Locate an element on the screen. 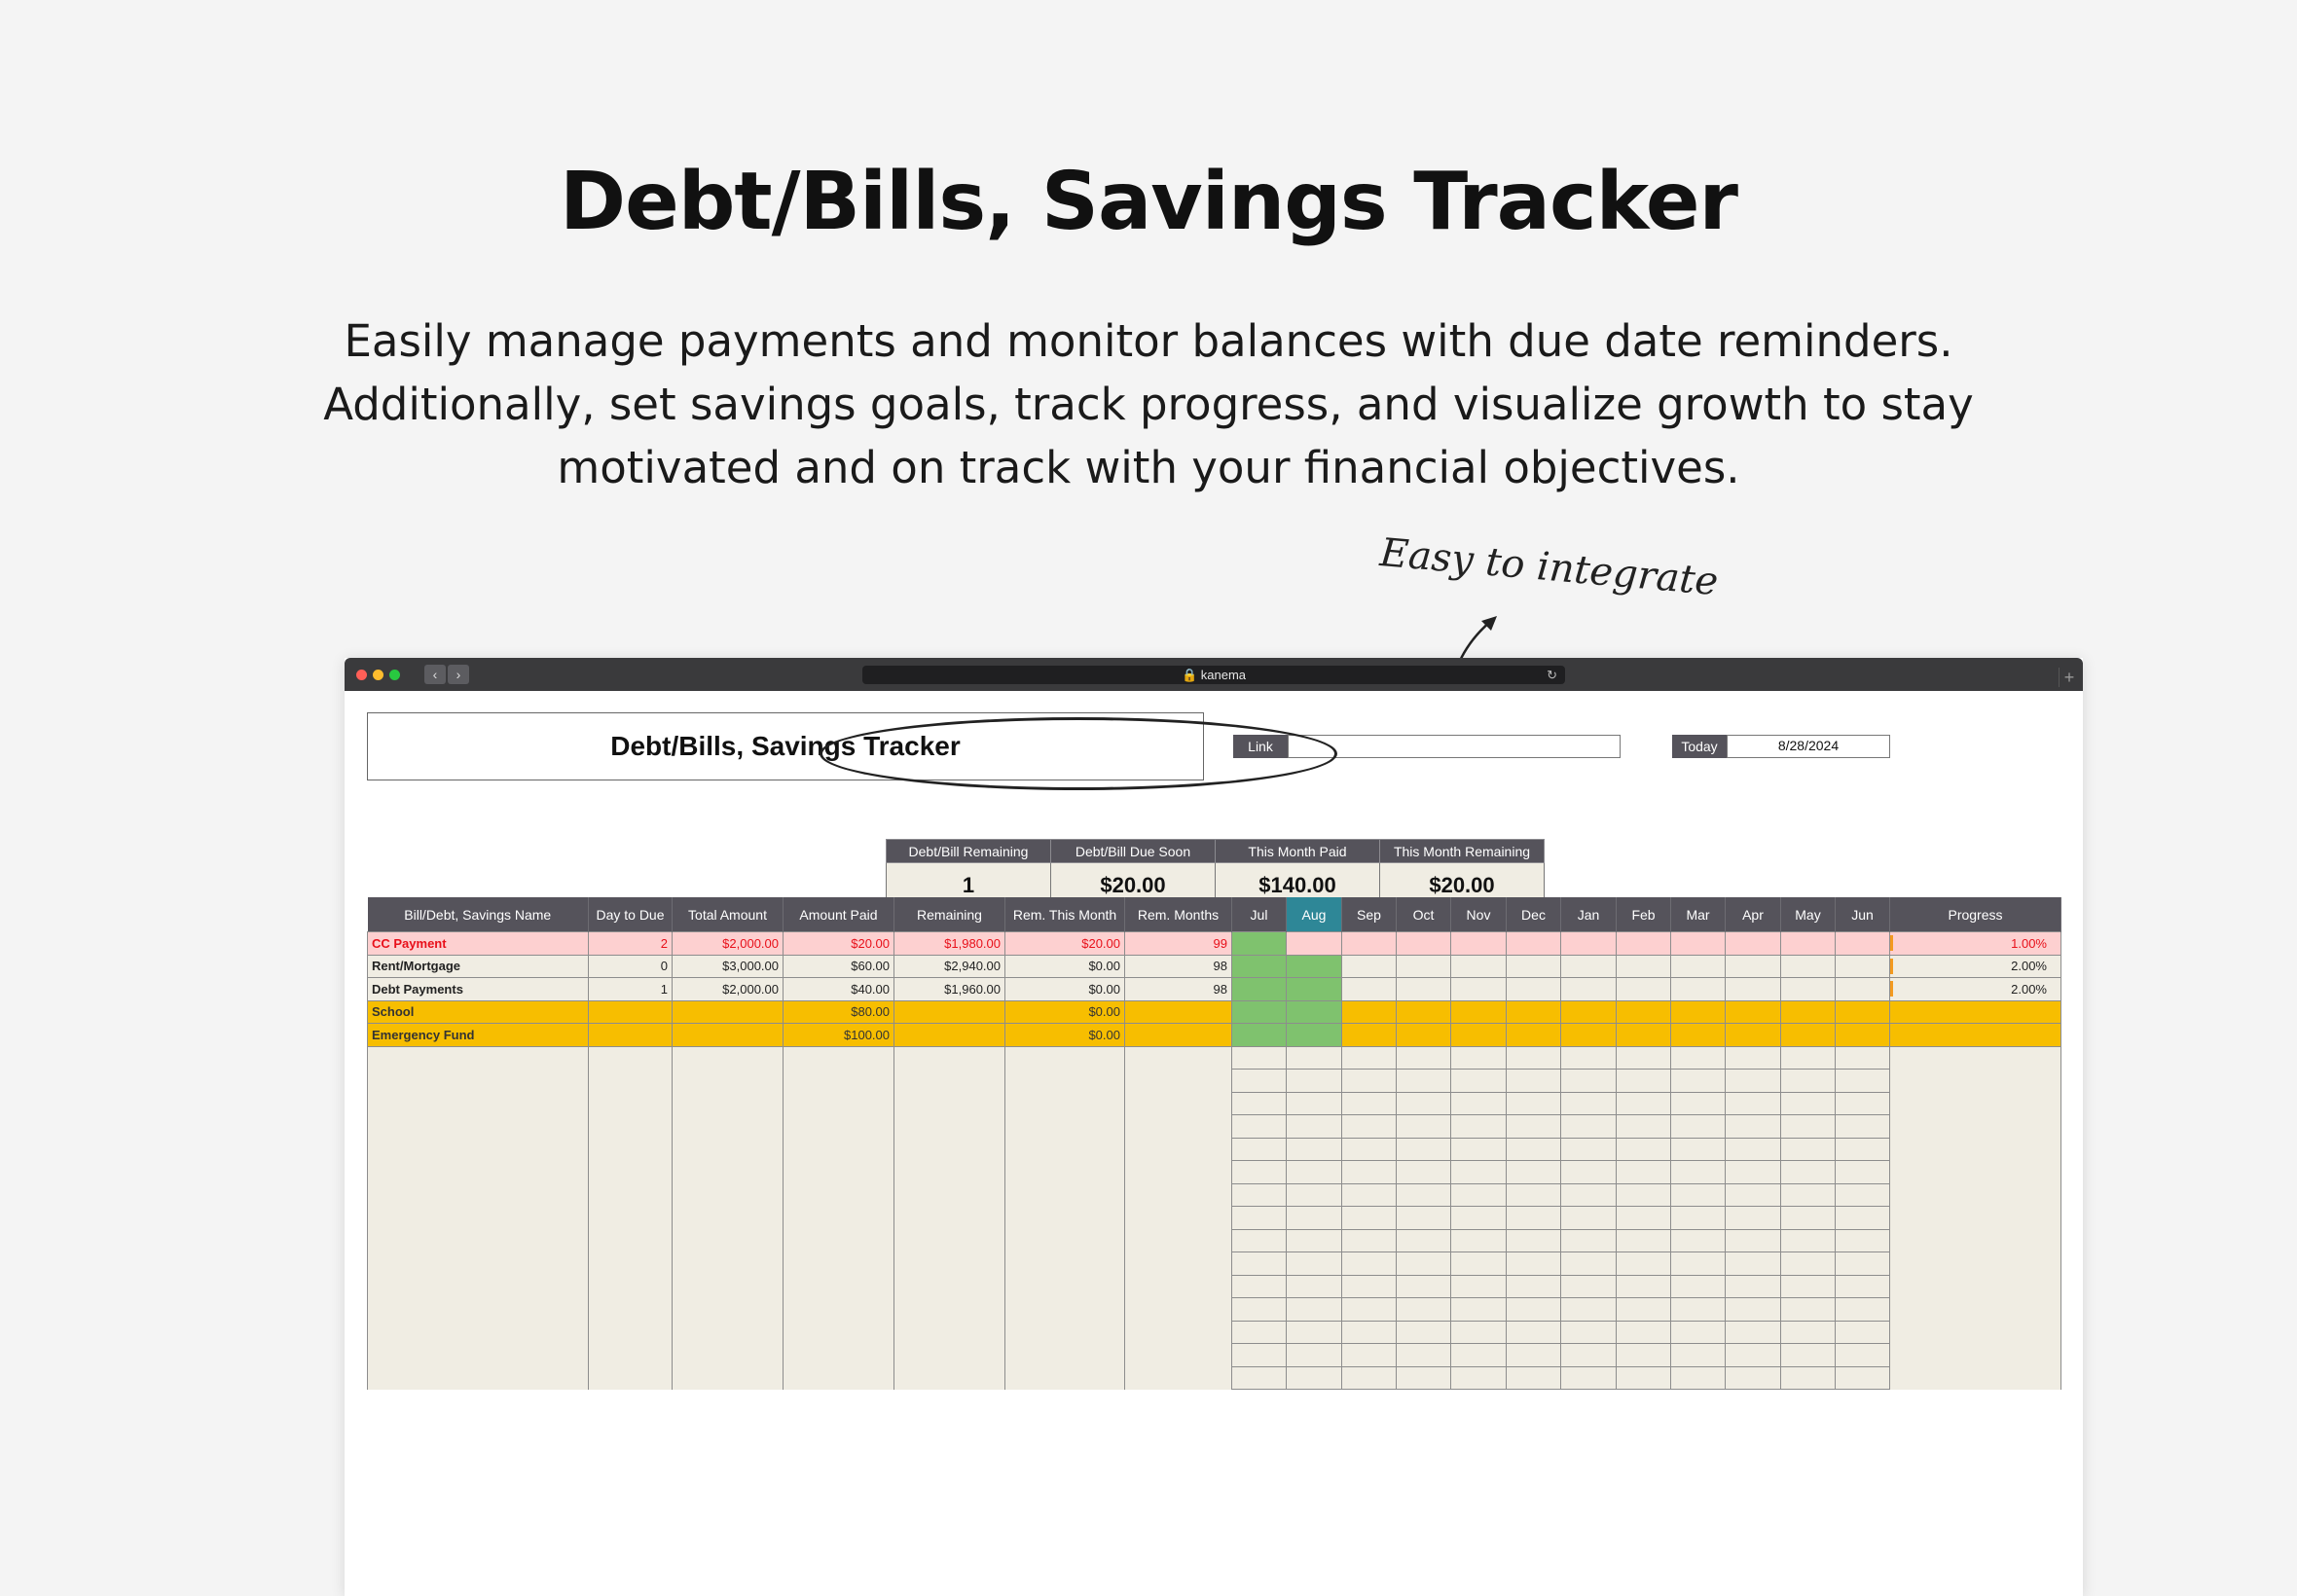 The width and height of the screenshot is (2297, 1596). column-header: Jun is located at coordinates (1862, 915).